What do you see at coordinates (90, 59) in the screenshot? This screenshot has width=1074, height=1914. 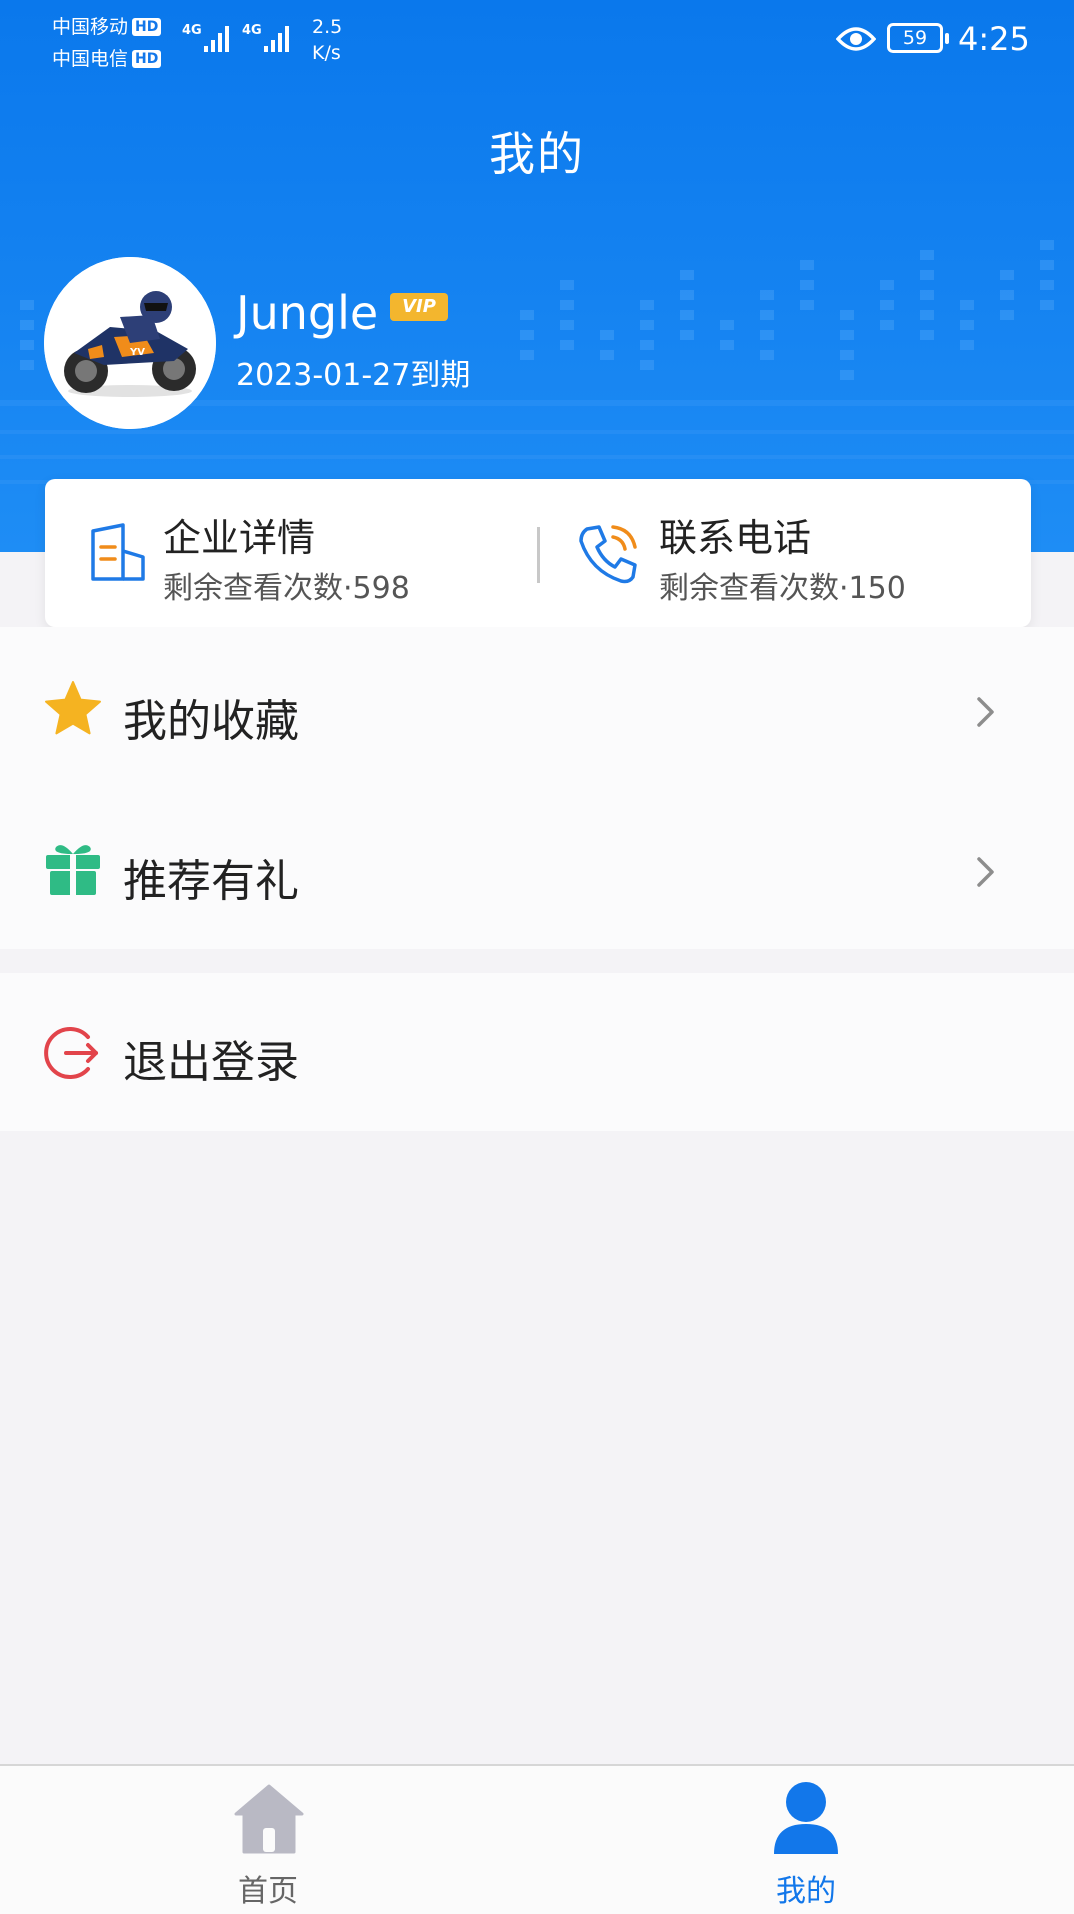 I see `carrier-2-name: 中国电信` at bounding box center [90, 59].